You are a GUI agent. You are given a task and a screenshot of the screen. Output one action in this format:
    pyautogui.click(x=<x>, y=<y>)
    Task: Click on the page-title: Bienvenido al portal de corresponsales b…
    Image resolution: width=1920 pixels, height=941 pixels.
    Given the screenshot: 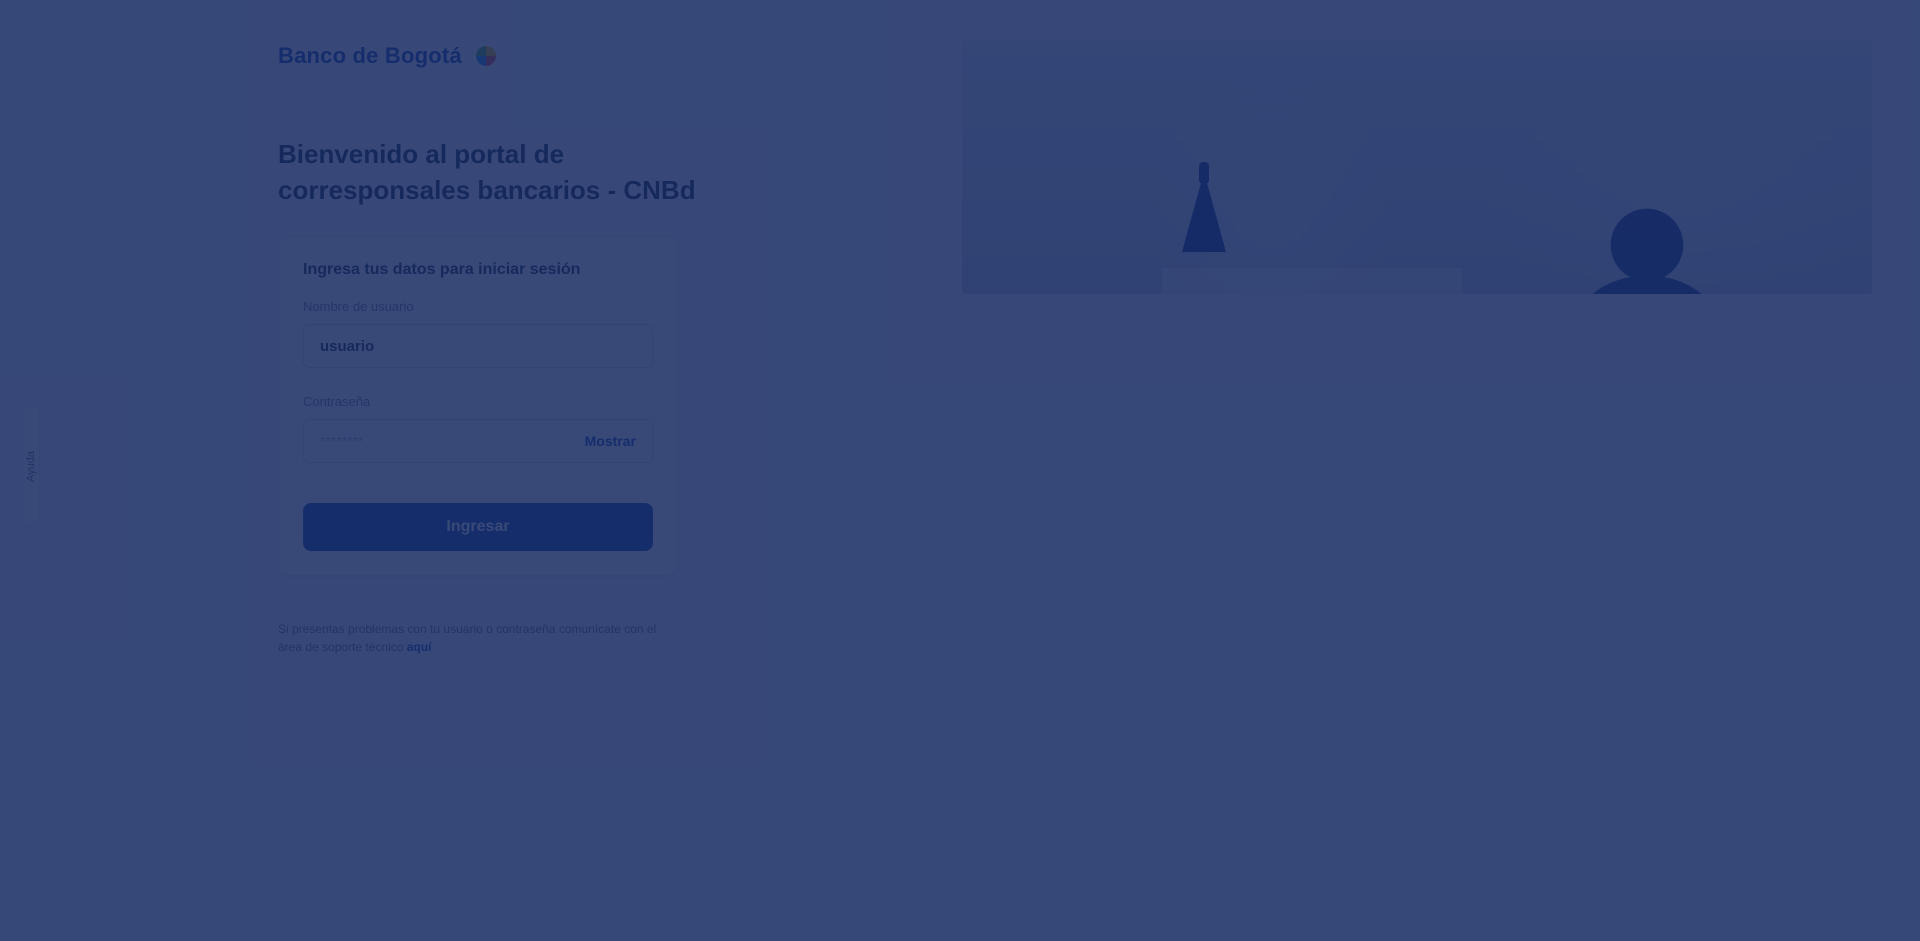 What is the action you would take?
    pyautogui.click(x=487, y=172)
    